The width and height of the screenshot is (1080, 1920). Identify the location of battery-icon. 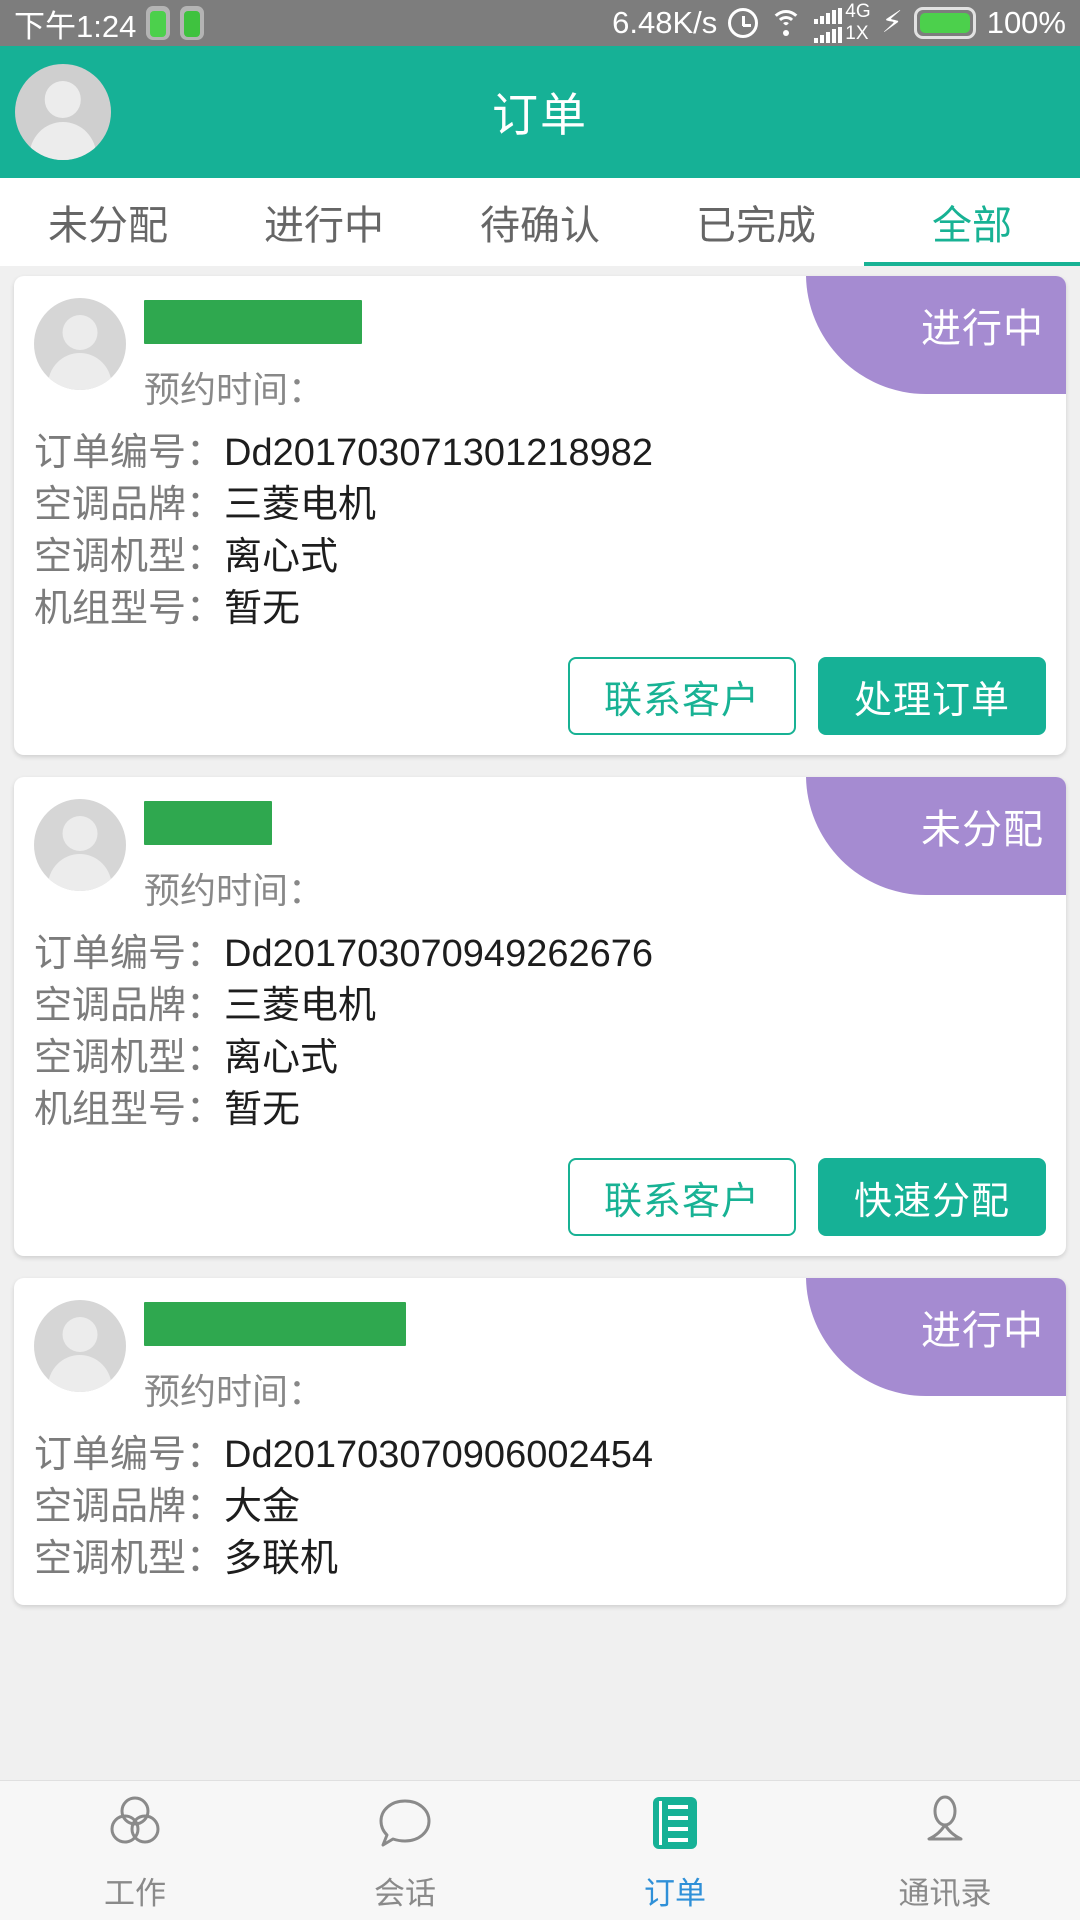
(158, 23).